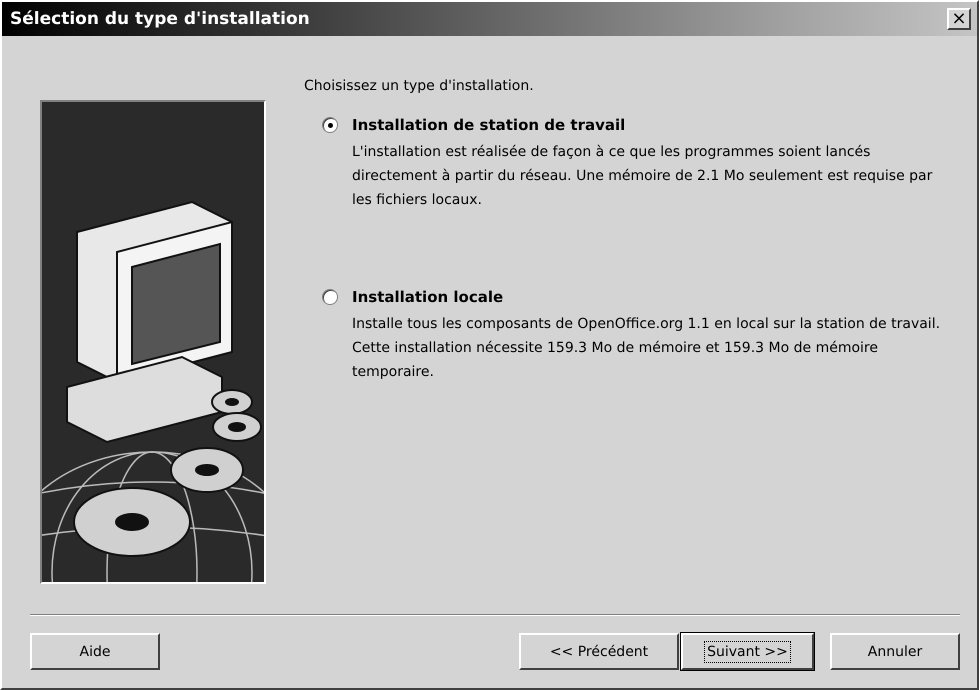 Image resolution: width=979 pixels, height=690 pixels. What do you see at coordinates (95, 651) in the screenshot?
I see `dialog-button: Aide` at bounding box center [95, 651].